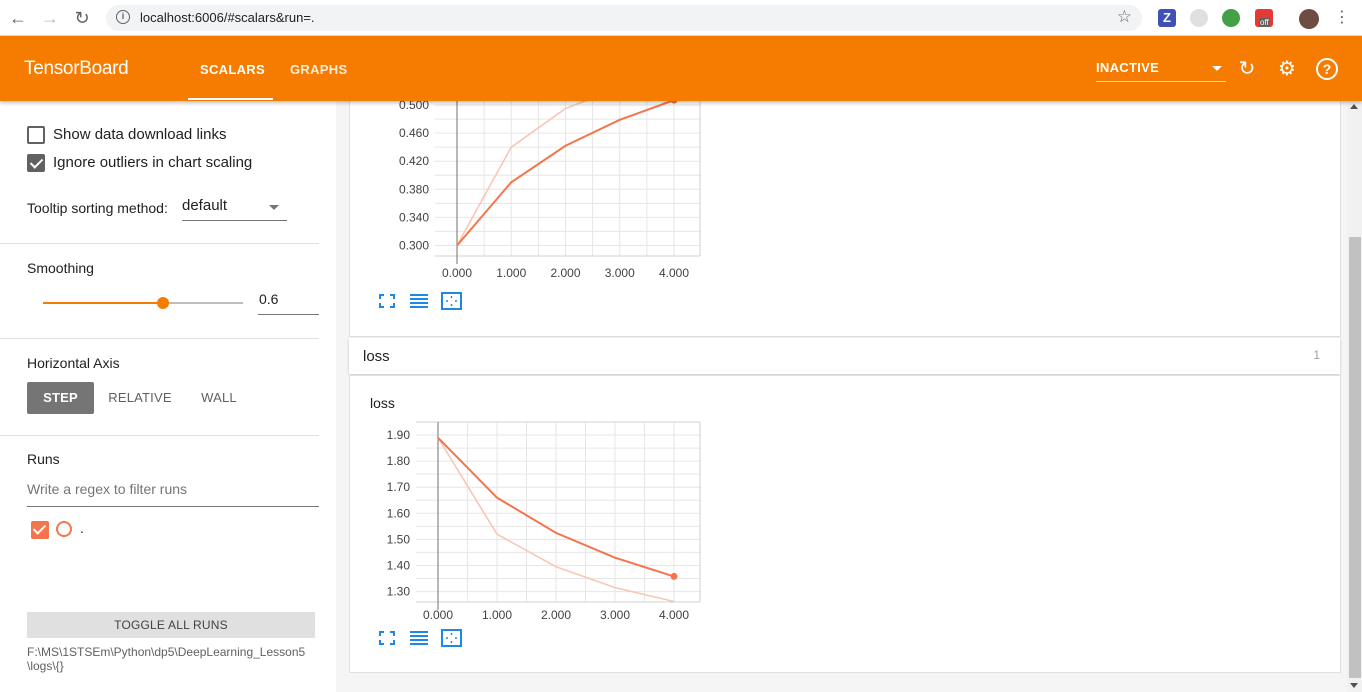 The width and height of the screenshot is (1362, 692). What do you see at coordinates (1128, 67) in the screenshot?
I see `inactive-select-label: INACTIVE` at bounding box center [1128, 67].